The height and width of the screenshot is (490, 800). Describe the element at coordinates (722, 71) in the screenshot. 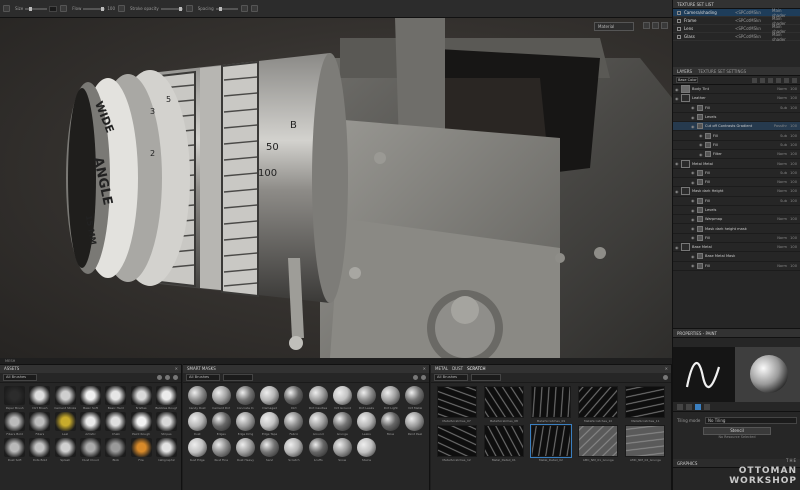

I see `tab-texture-set-settings: TEXTURE SET SETTINGS` at that location.